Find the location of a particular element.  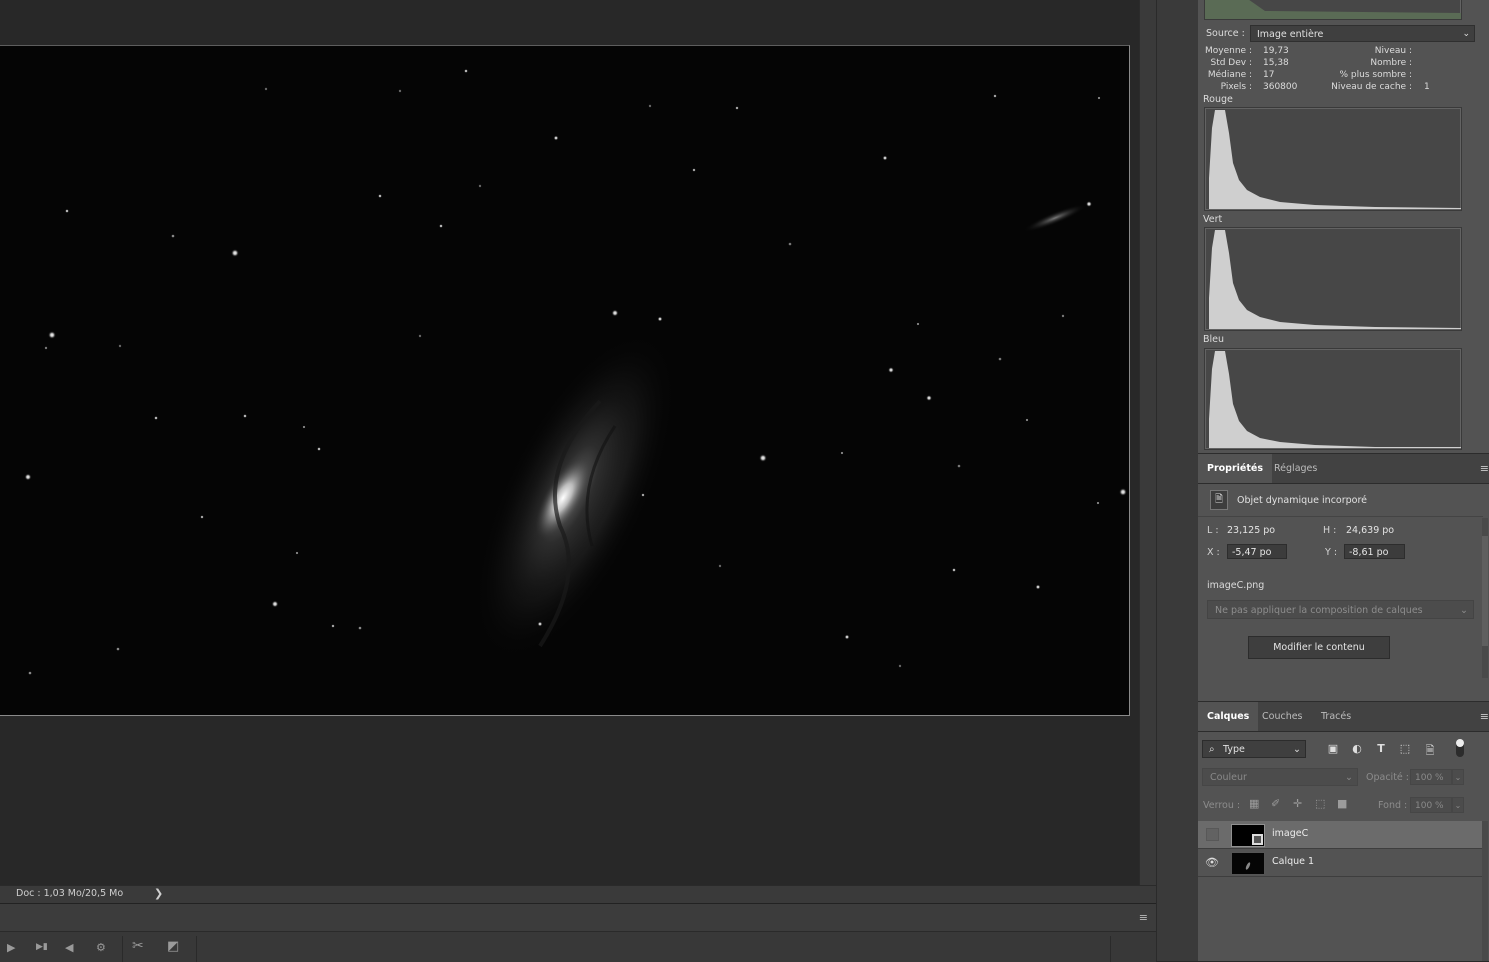

histogram-blue-graph is located at coordinates (1335, 399).